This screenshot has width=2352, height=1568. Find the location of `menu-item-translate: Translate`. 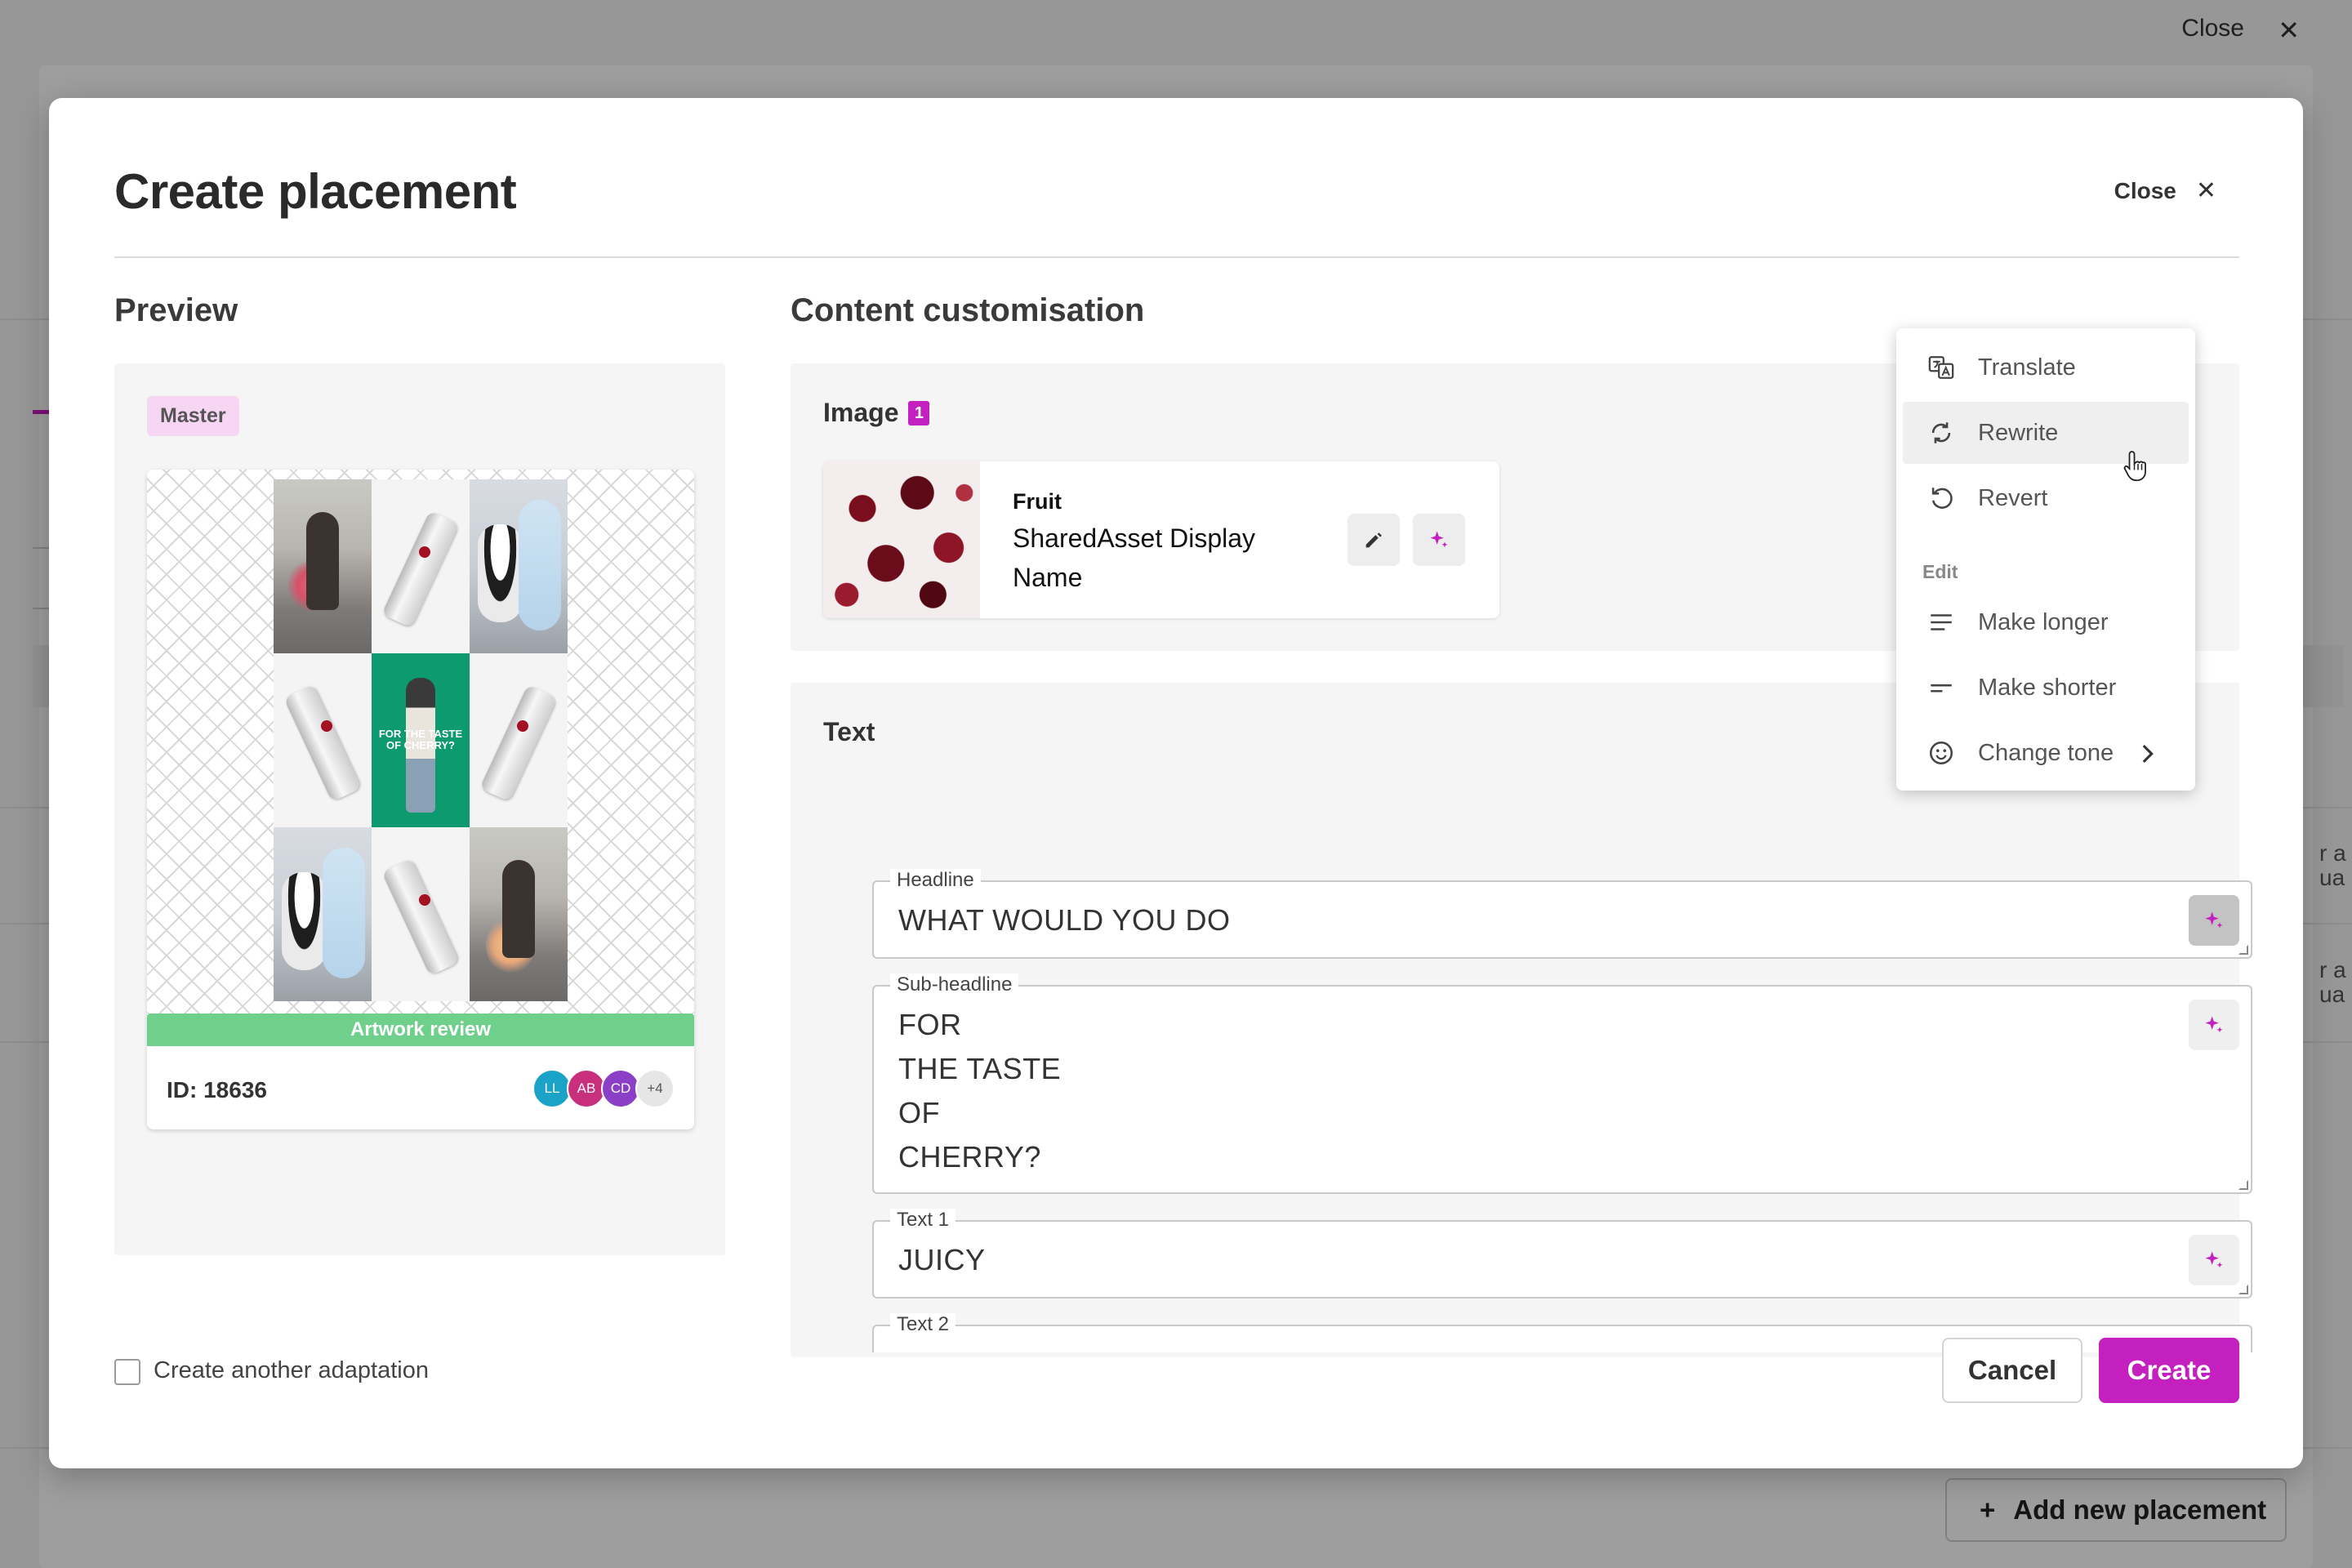

menu-item-translate: Translate is located at coordinates (2046, 367).